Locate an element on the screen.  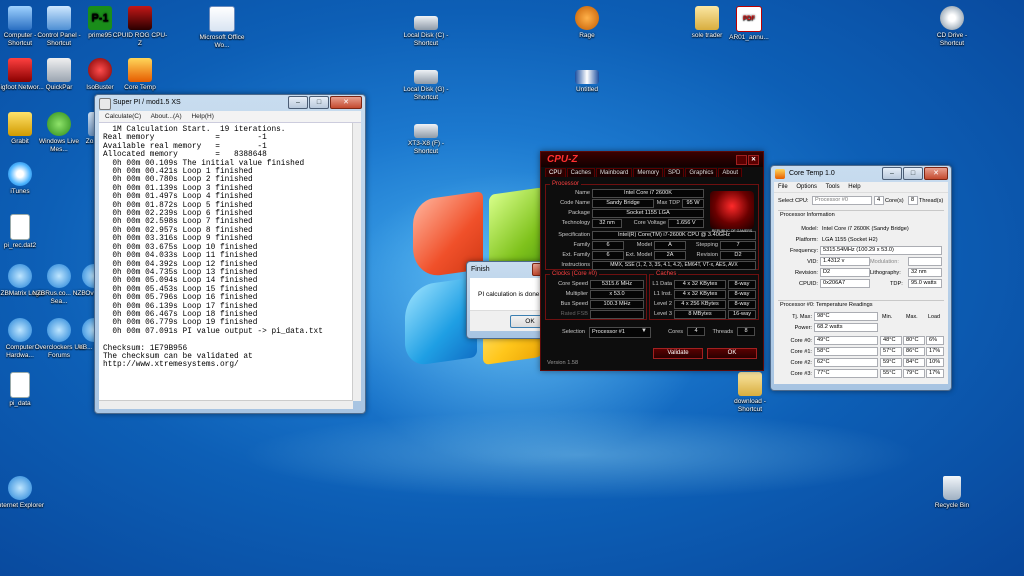
core-temp-value: 77°C is located at coordinates (846, 373).